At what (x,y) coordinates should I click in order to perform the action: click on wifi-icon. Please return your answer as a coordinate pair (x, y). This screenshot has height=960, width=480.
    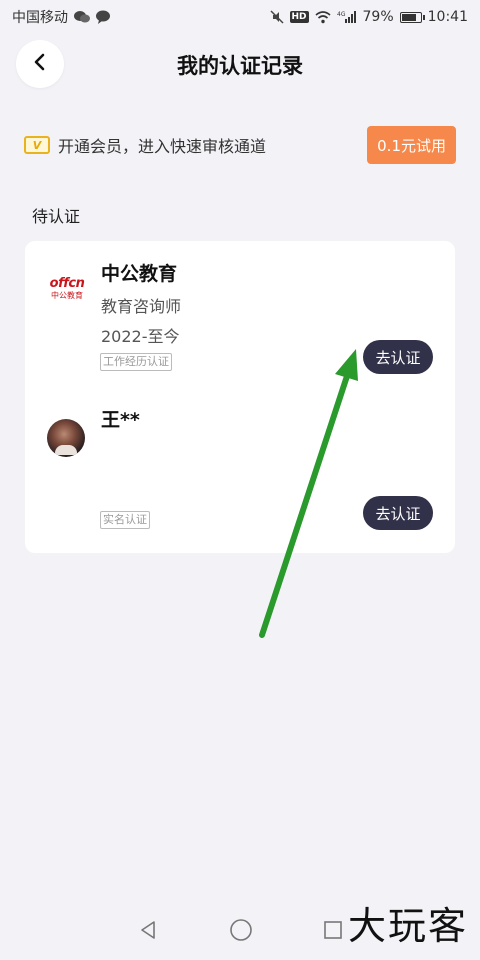
    Looking at the image, I should click on (322, 17).